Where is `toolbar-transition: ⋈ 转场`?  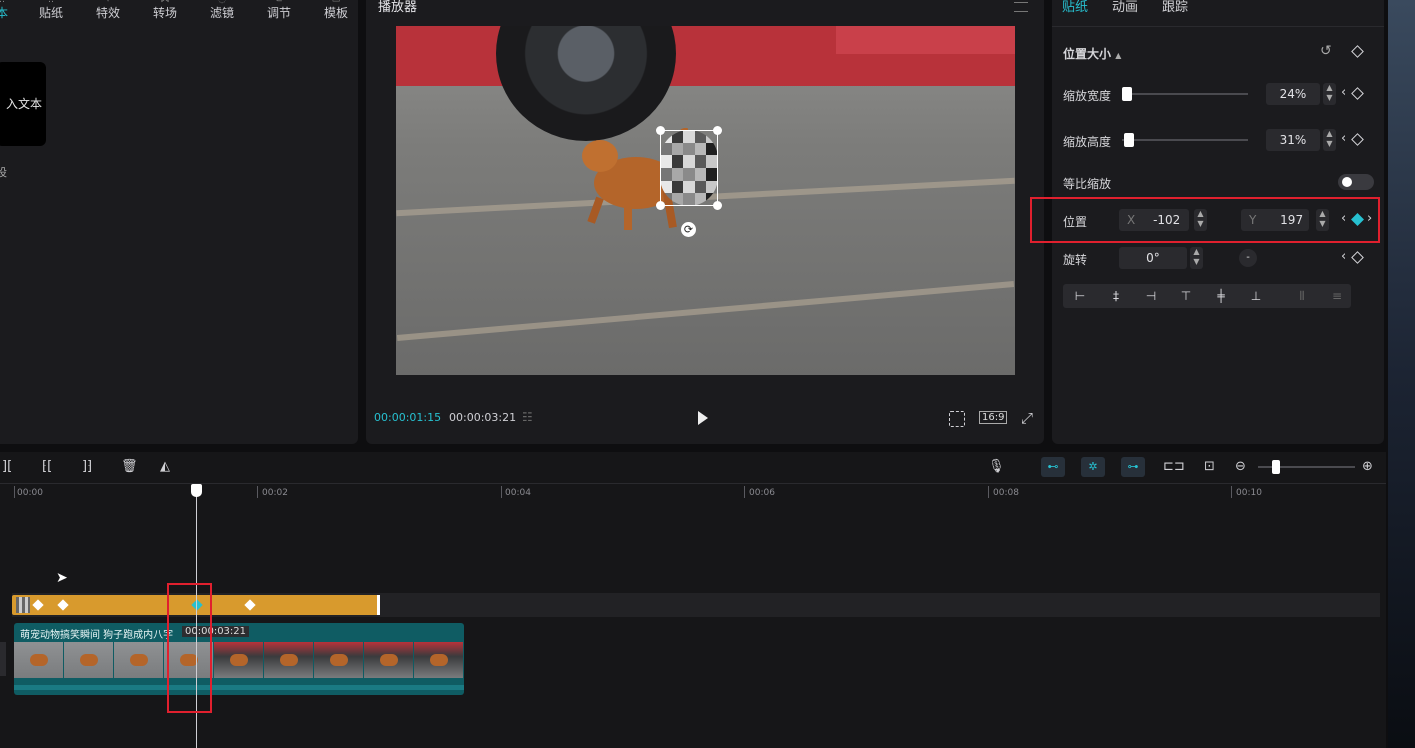
toolbar-transition: ⋈ 转场 is located at coordinates (165, 11).